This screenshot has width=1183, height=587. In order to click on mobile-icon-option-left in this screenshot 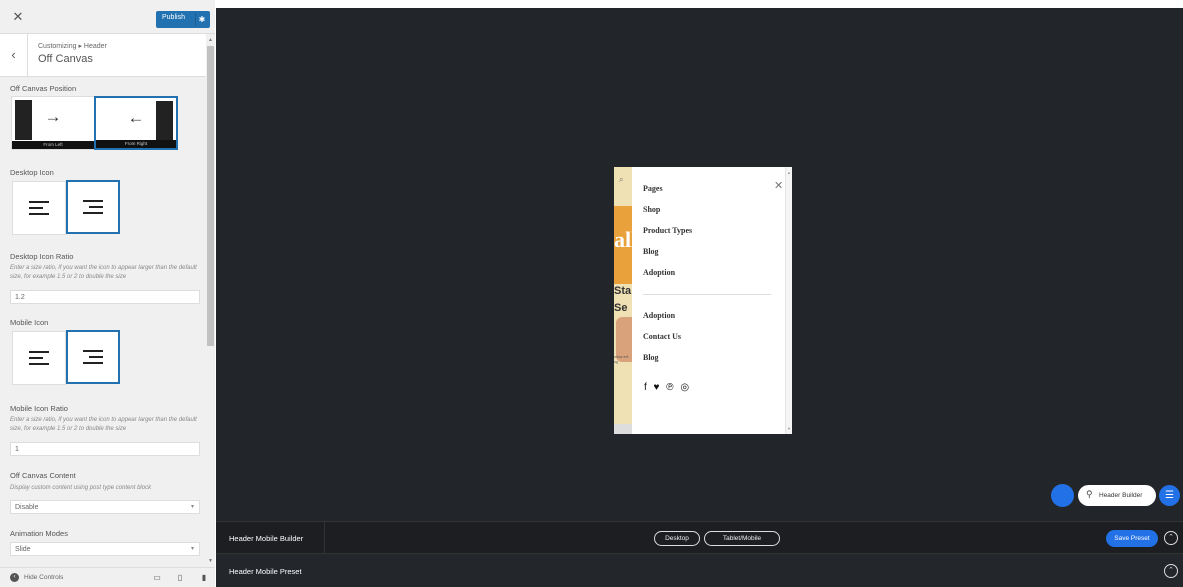, I will do `click(39, 358)`.